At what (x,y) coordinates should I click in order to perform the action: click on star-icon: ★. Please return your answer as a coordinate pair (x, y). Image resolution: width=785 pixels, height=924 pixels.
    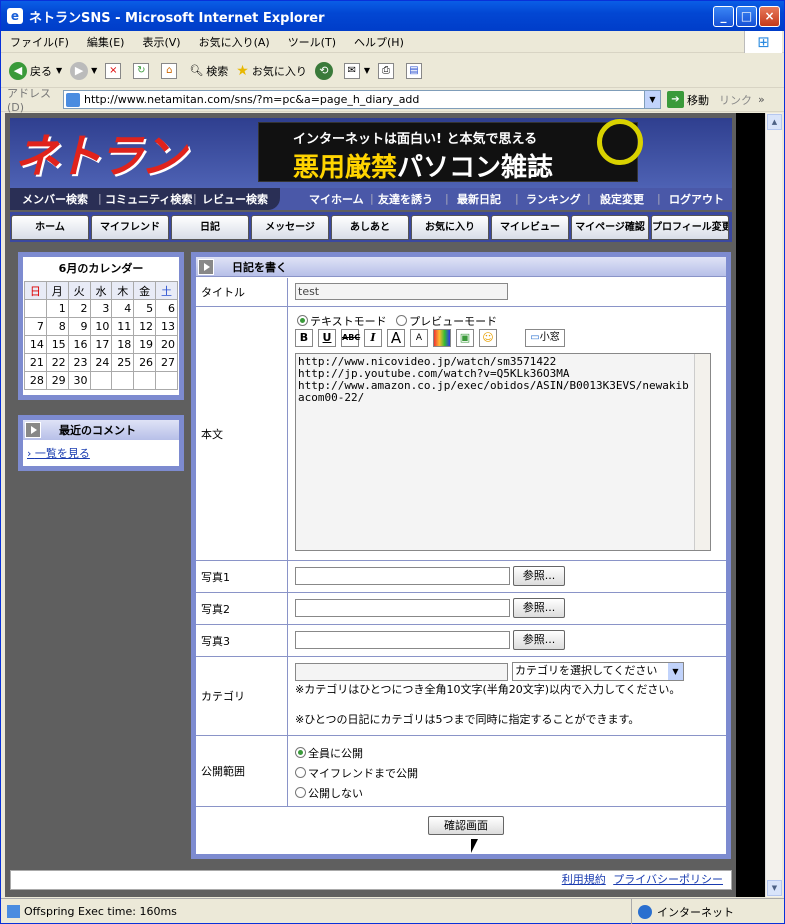
    Looking at the image, I should click on (242, 70).